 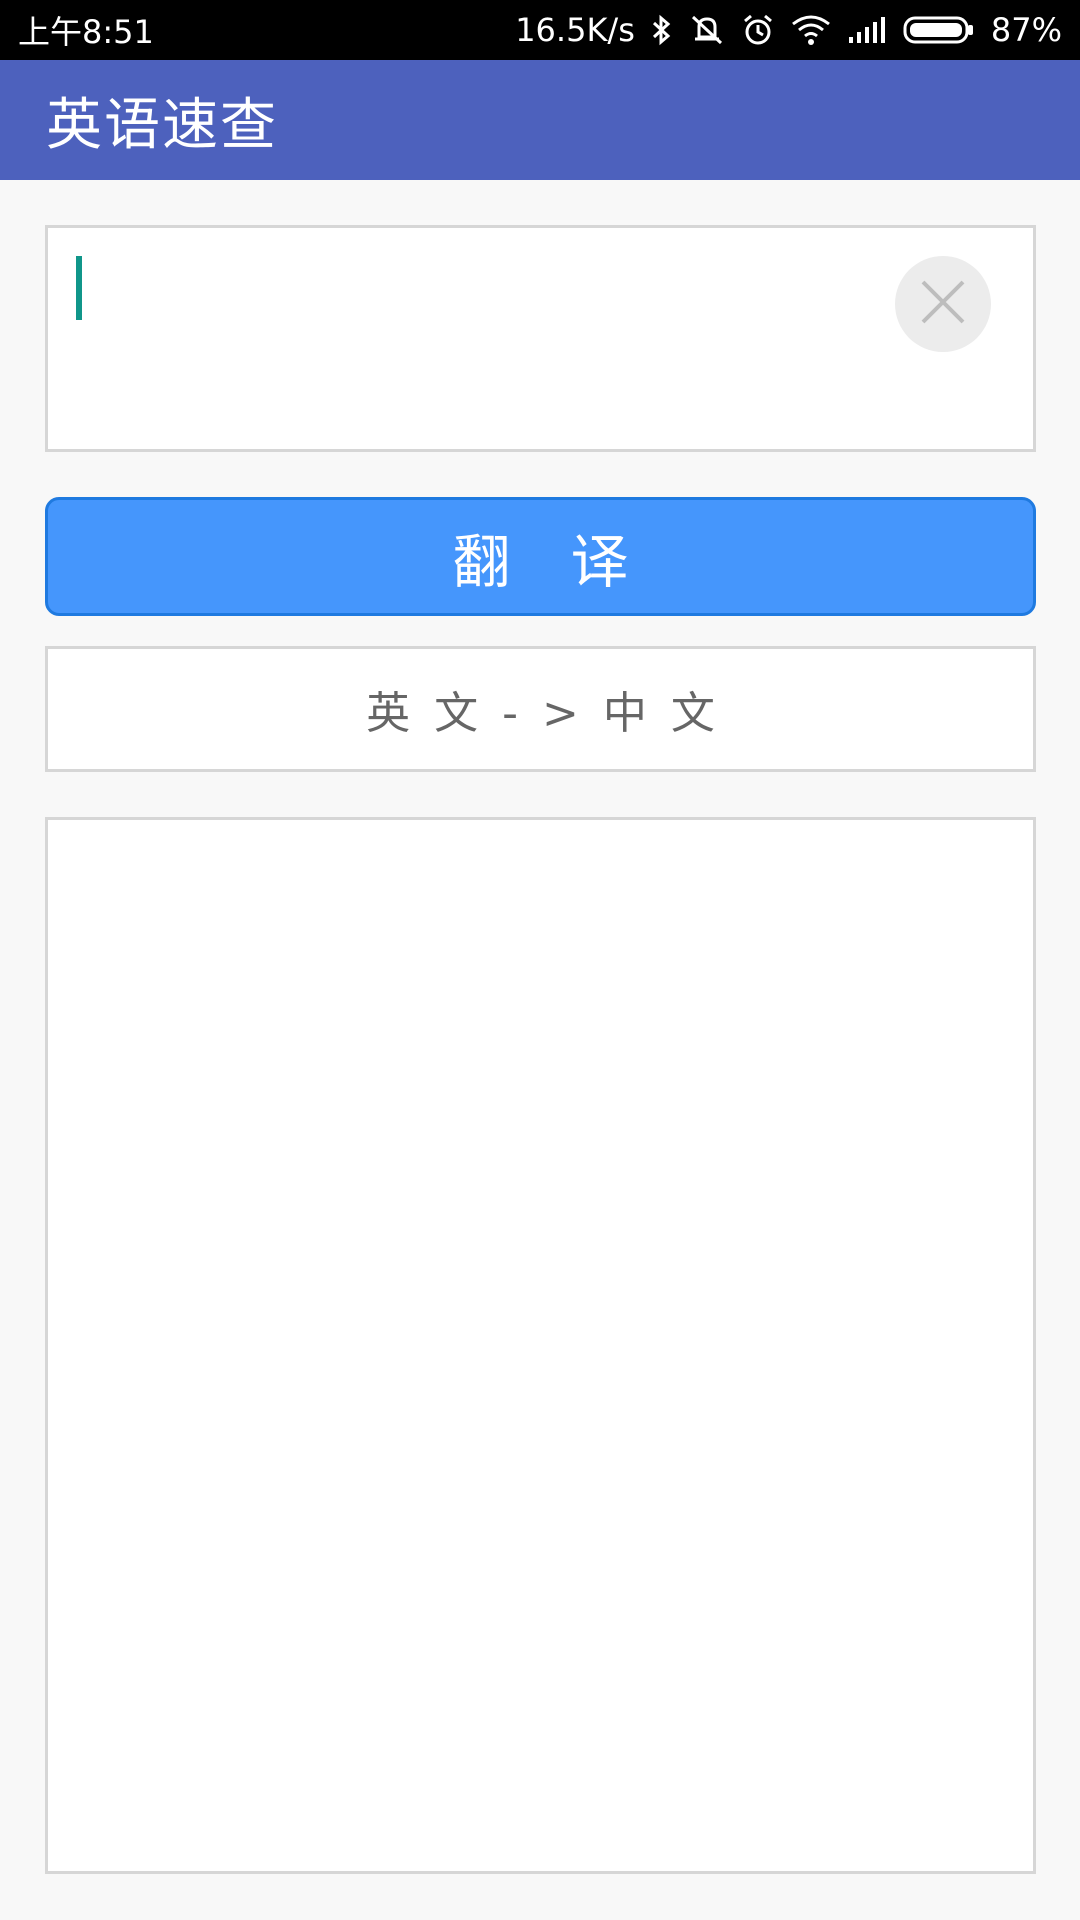 What do you see at coordinates (86, 32) in the screenshot?
I see `status-time: 上午8:51` at bounding box center [86, 32].